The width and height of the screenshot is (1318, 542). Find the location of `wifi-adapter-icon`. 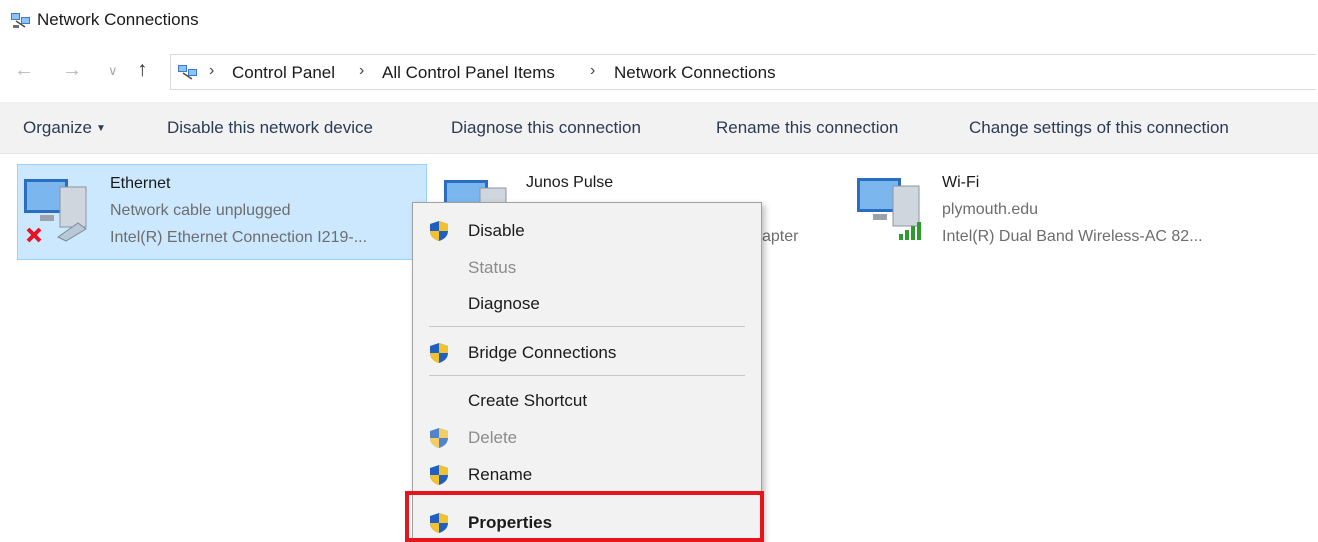

wifi-adapter-icon is located at coordinates (889, 209).